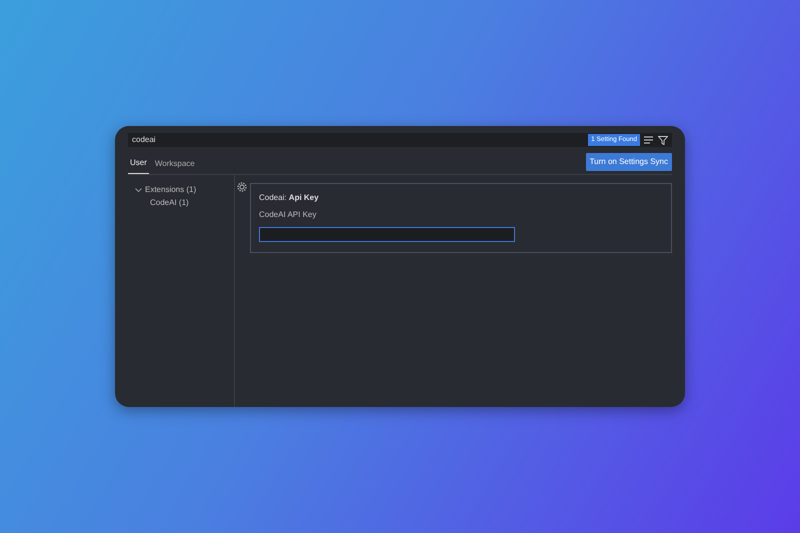 The width and height of the screenshot is (800, 533). I want to click on tab: Workspace, so click(174, 164).